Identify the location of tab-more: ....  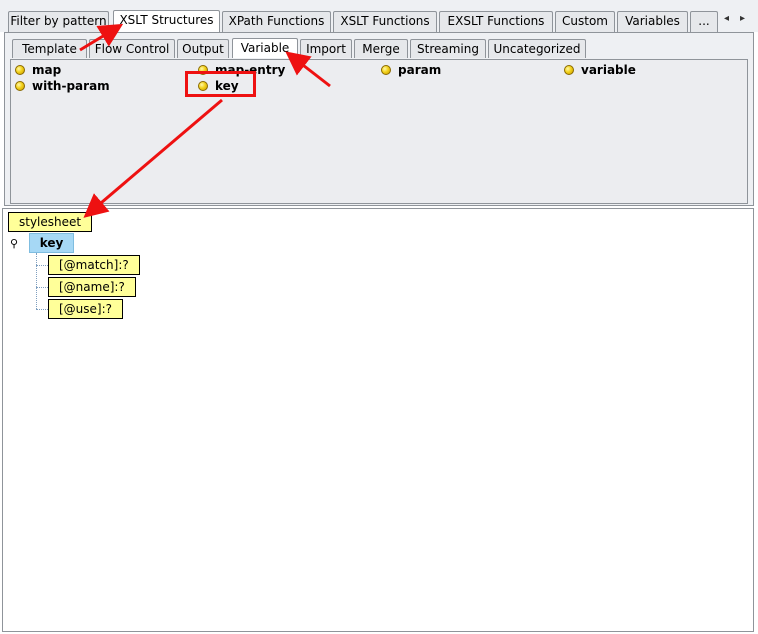
(704, 21).